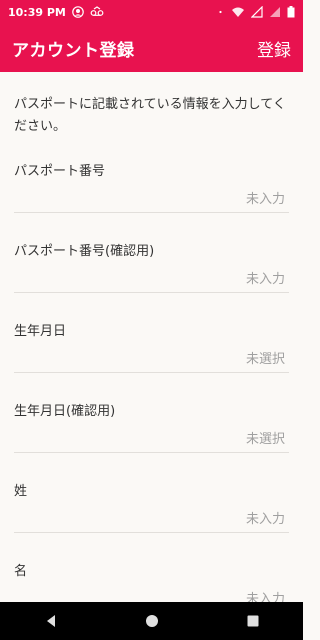  Describe the element at coordinates (151, 349) in the screenshot. I see `birth-date-field: 生年月日 未選択` at that location.